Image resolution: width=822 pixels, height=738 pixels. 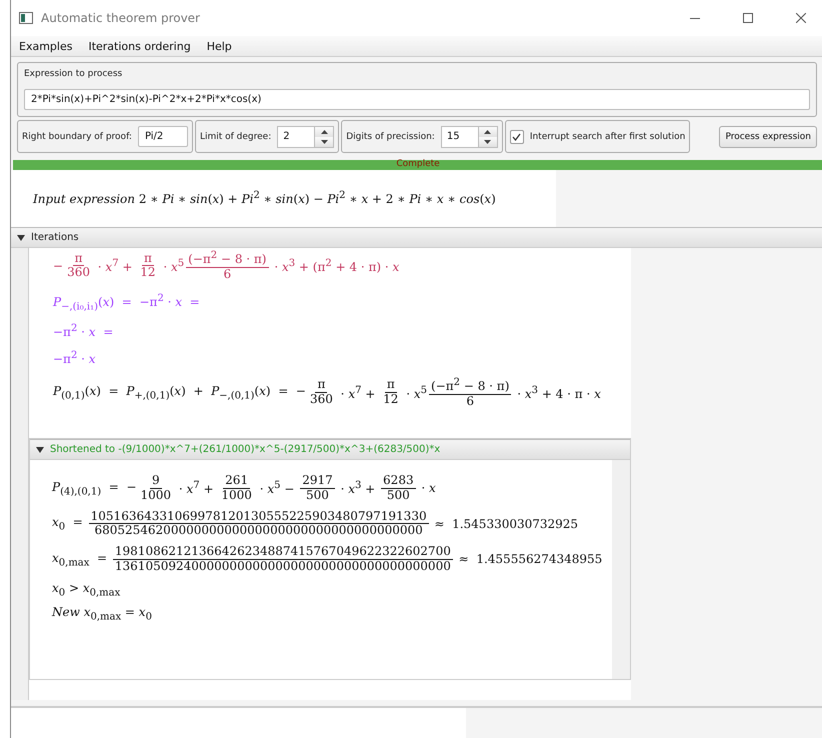 I want to click on decrement-button, so click(x=324, y=141).